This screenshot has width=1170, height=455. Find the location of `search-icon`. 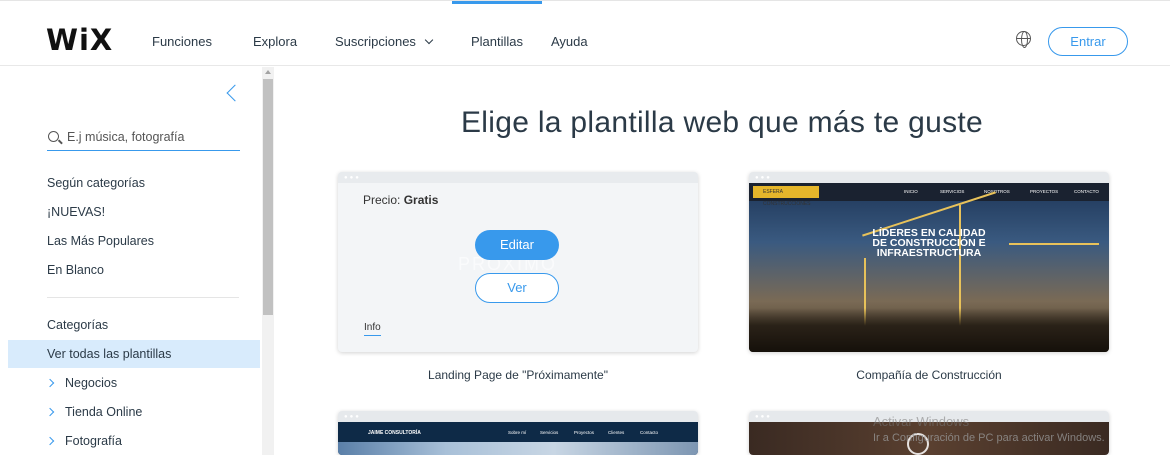

search-icon is located at coordinates (53, 136).